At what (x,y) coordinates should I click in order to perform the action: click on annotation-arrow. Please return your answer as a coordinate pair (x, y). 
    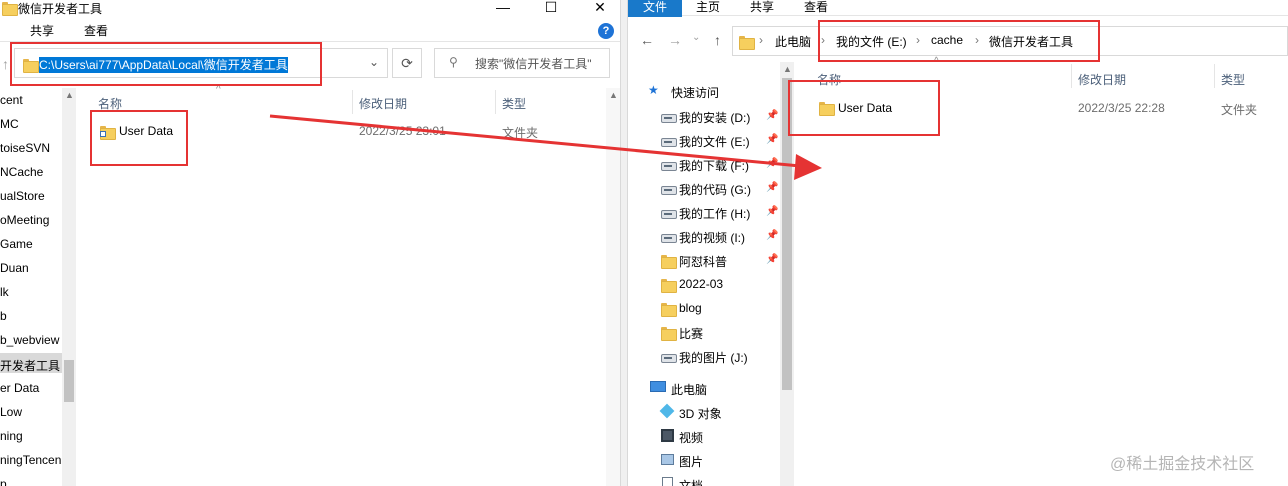
    Looking at the image, I should click on (545, 147).